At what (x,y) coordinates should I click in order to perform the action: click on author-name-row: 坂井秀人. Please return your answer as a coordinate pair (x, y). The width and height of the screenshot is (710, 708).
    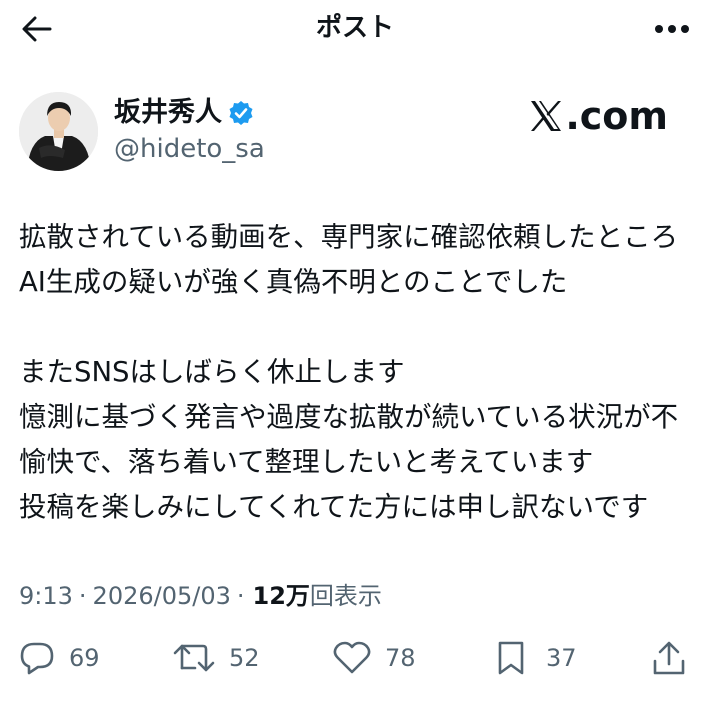
    Looking at the image, I should click on (184, 113).